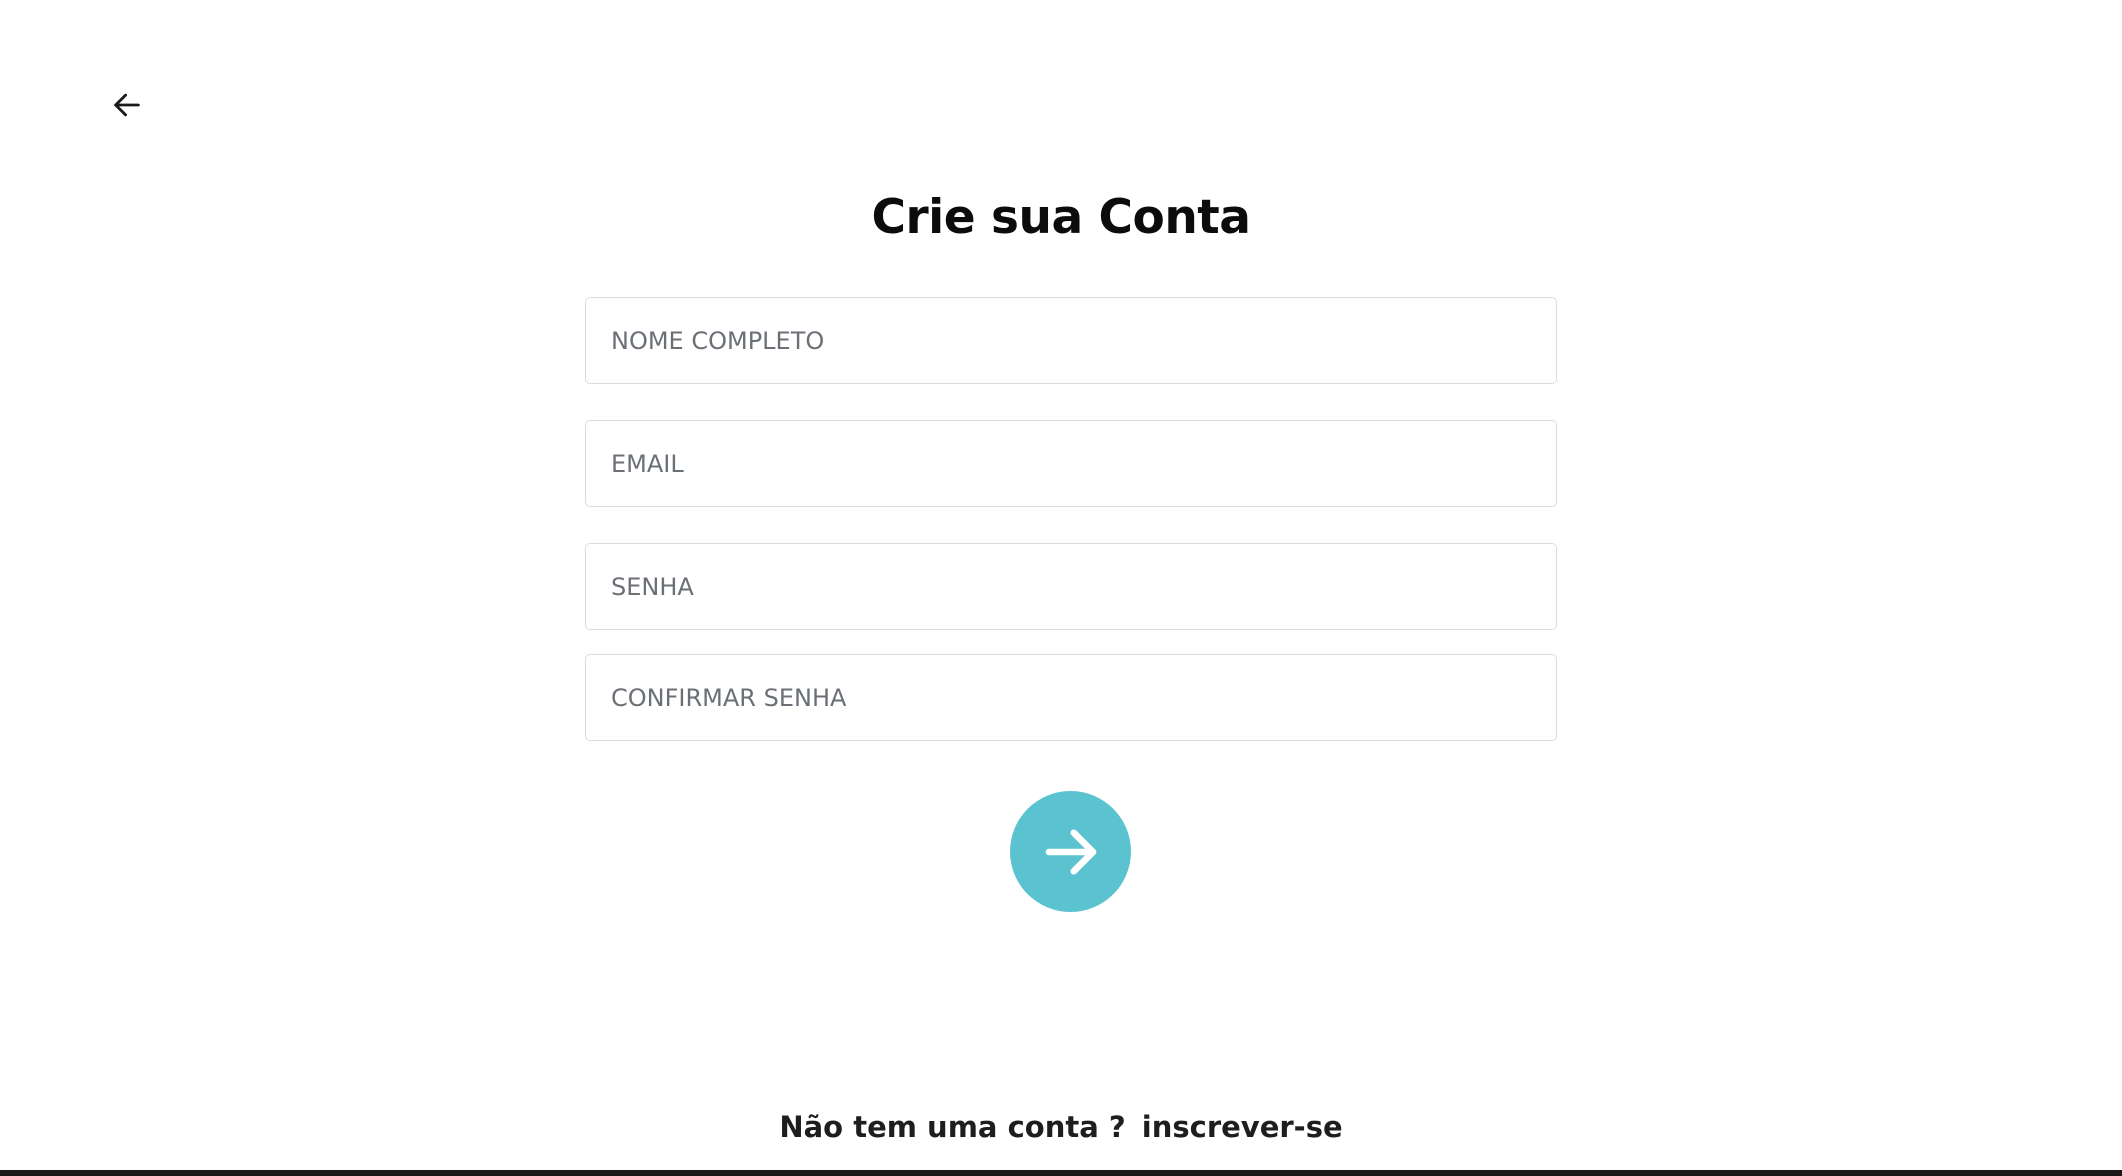 The image size is (2122, 1176). I want to click on signup-prompt: Não tem uma conta ? inscrever-se, so click(1061, 1127).